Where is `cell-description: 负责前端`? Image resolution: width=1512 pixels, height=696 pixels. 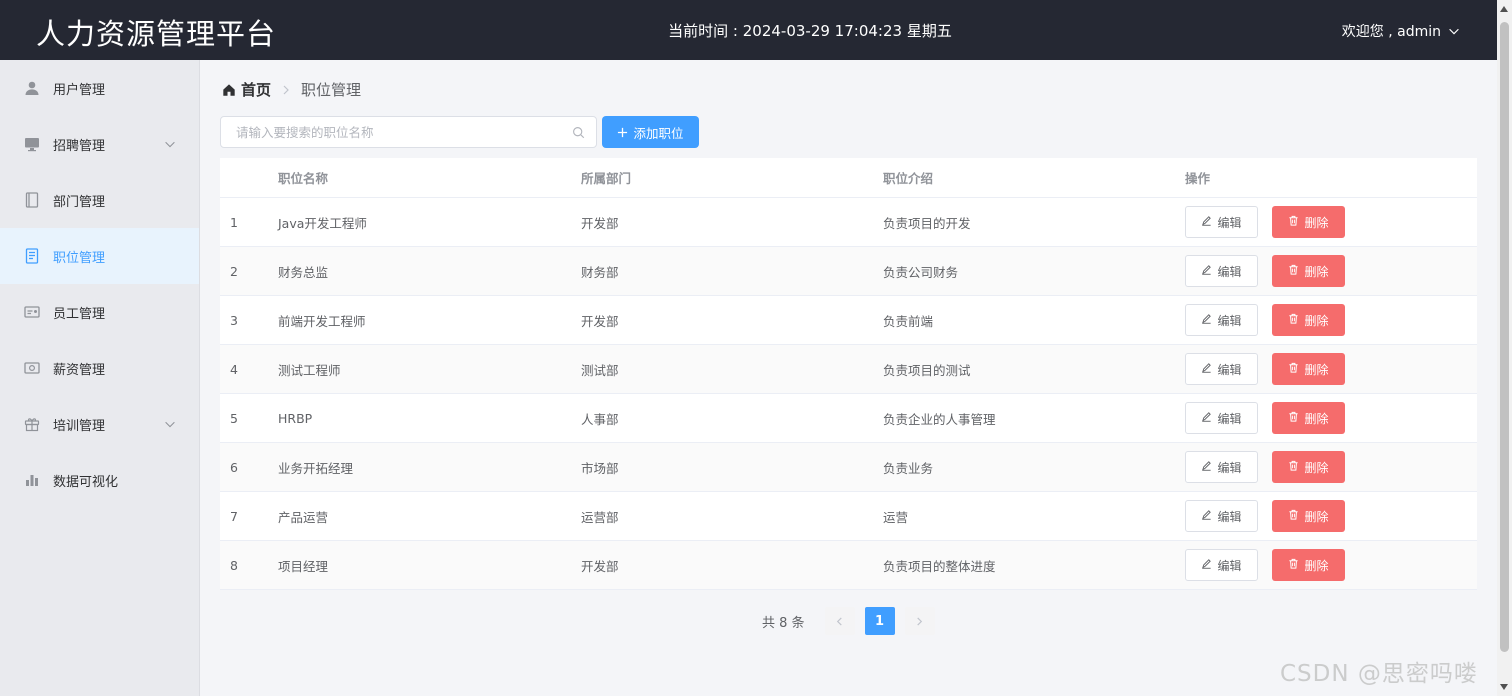 cell-description: 负责前端 is located at coordinates (908, 321).